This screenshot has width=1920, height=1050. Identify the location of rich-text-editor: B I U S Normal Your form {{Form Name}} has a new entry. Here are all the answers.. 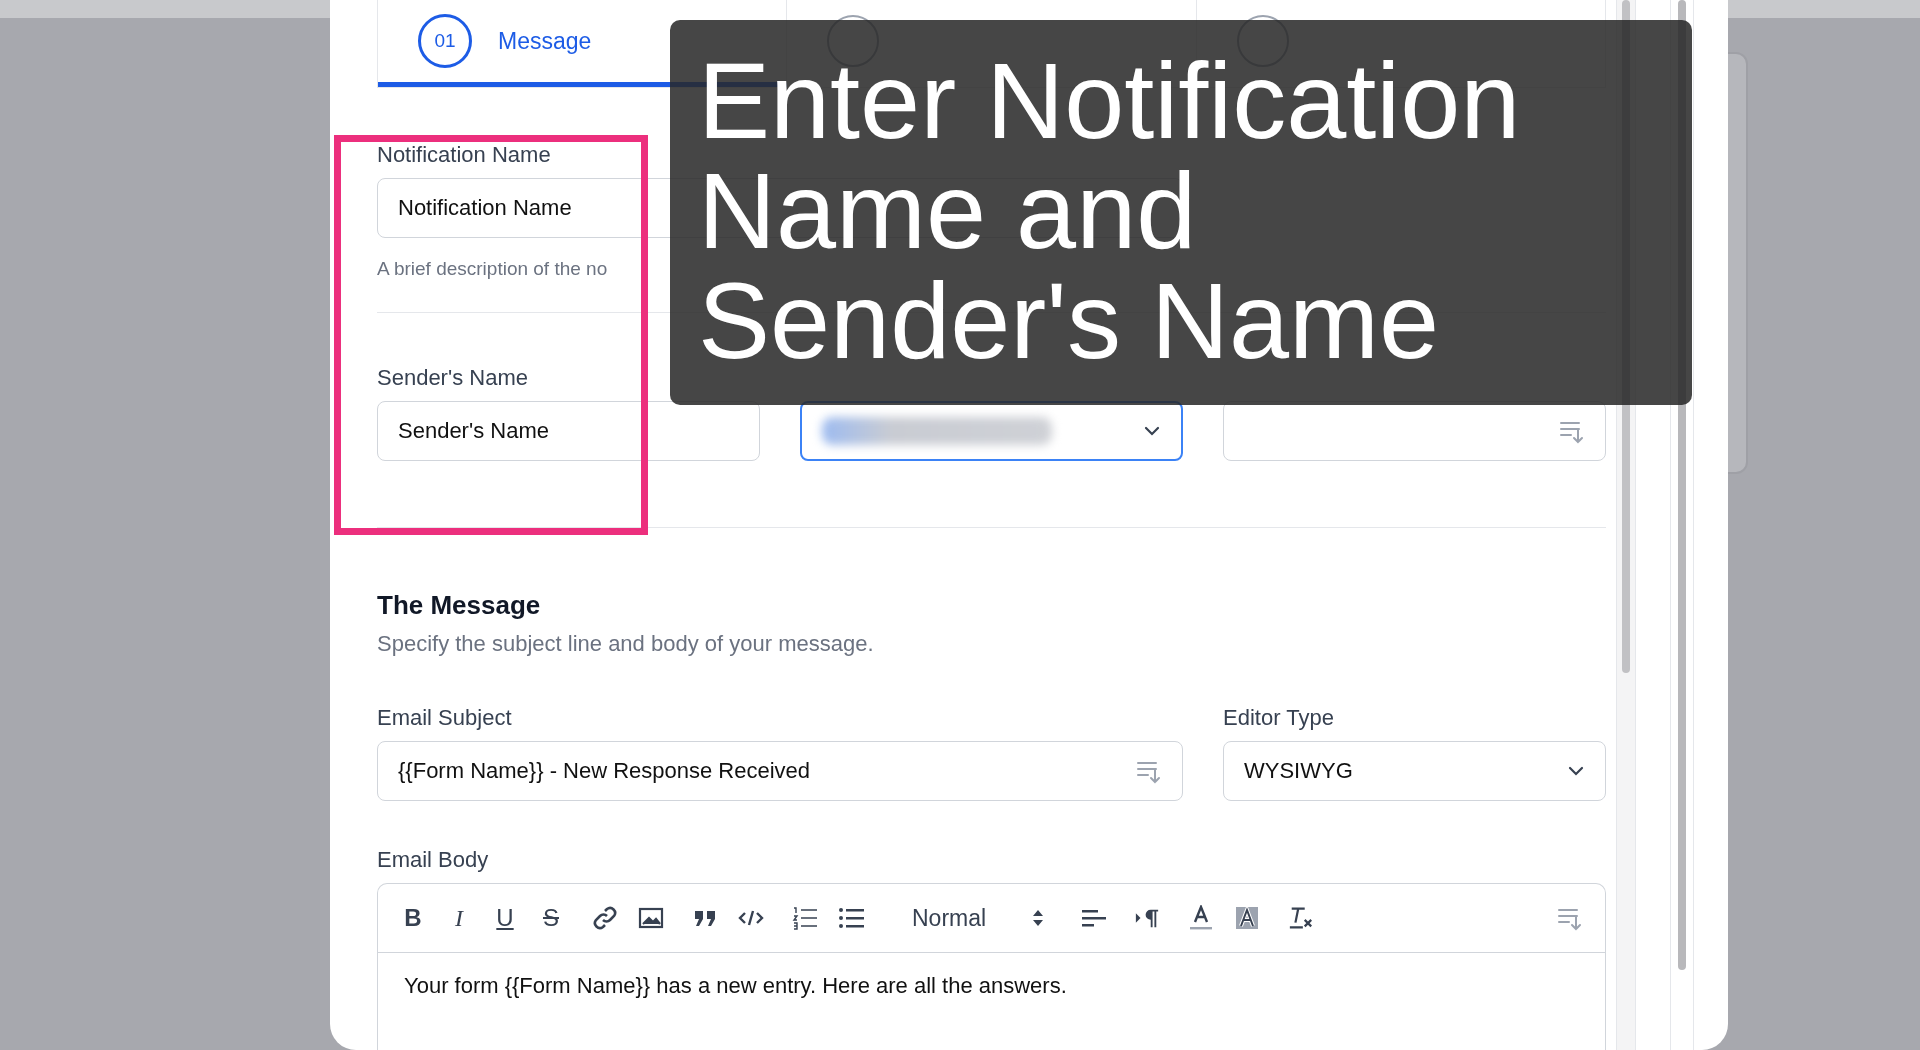
(991, 966).